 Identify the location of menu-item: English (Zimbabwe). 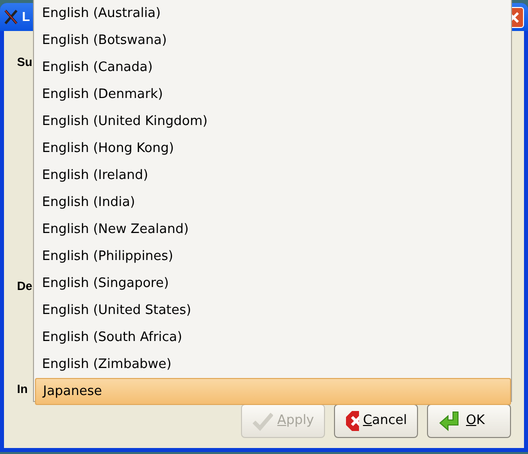
(273, 364).